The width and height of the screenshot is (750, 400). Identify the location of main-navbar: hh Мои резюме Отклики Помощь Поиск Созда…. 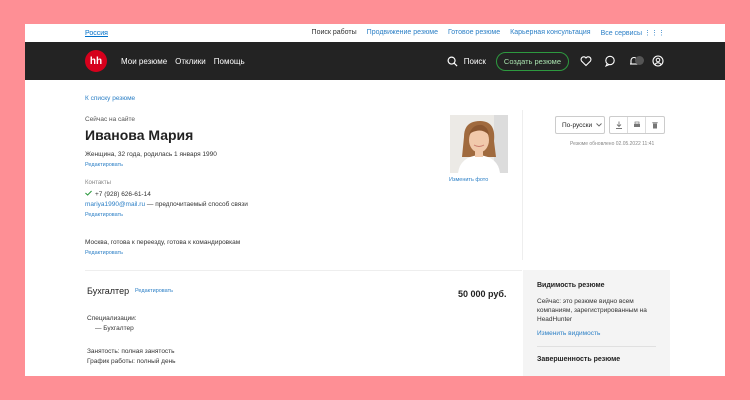
(375, 61).